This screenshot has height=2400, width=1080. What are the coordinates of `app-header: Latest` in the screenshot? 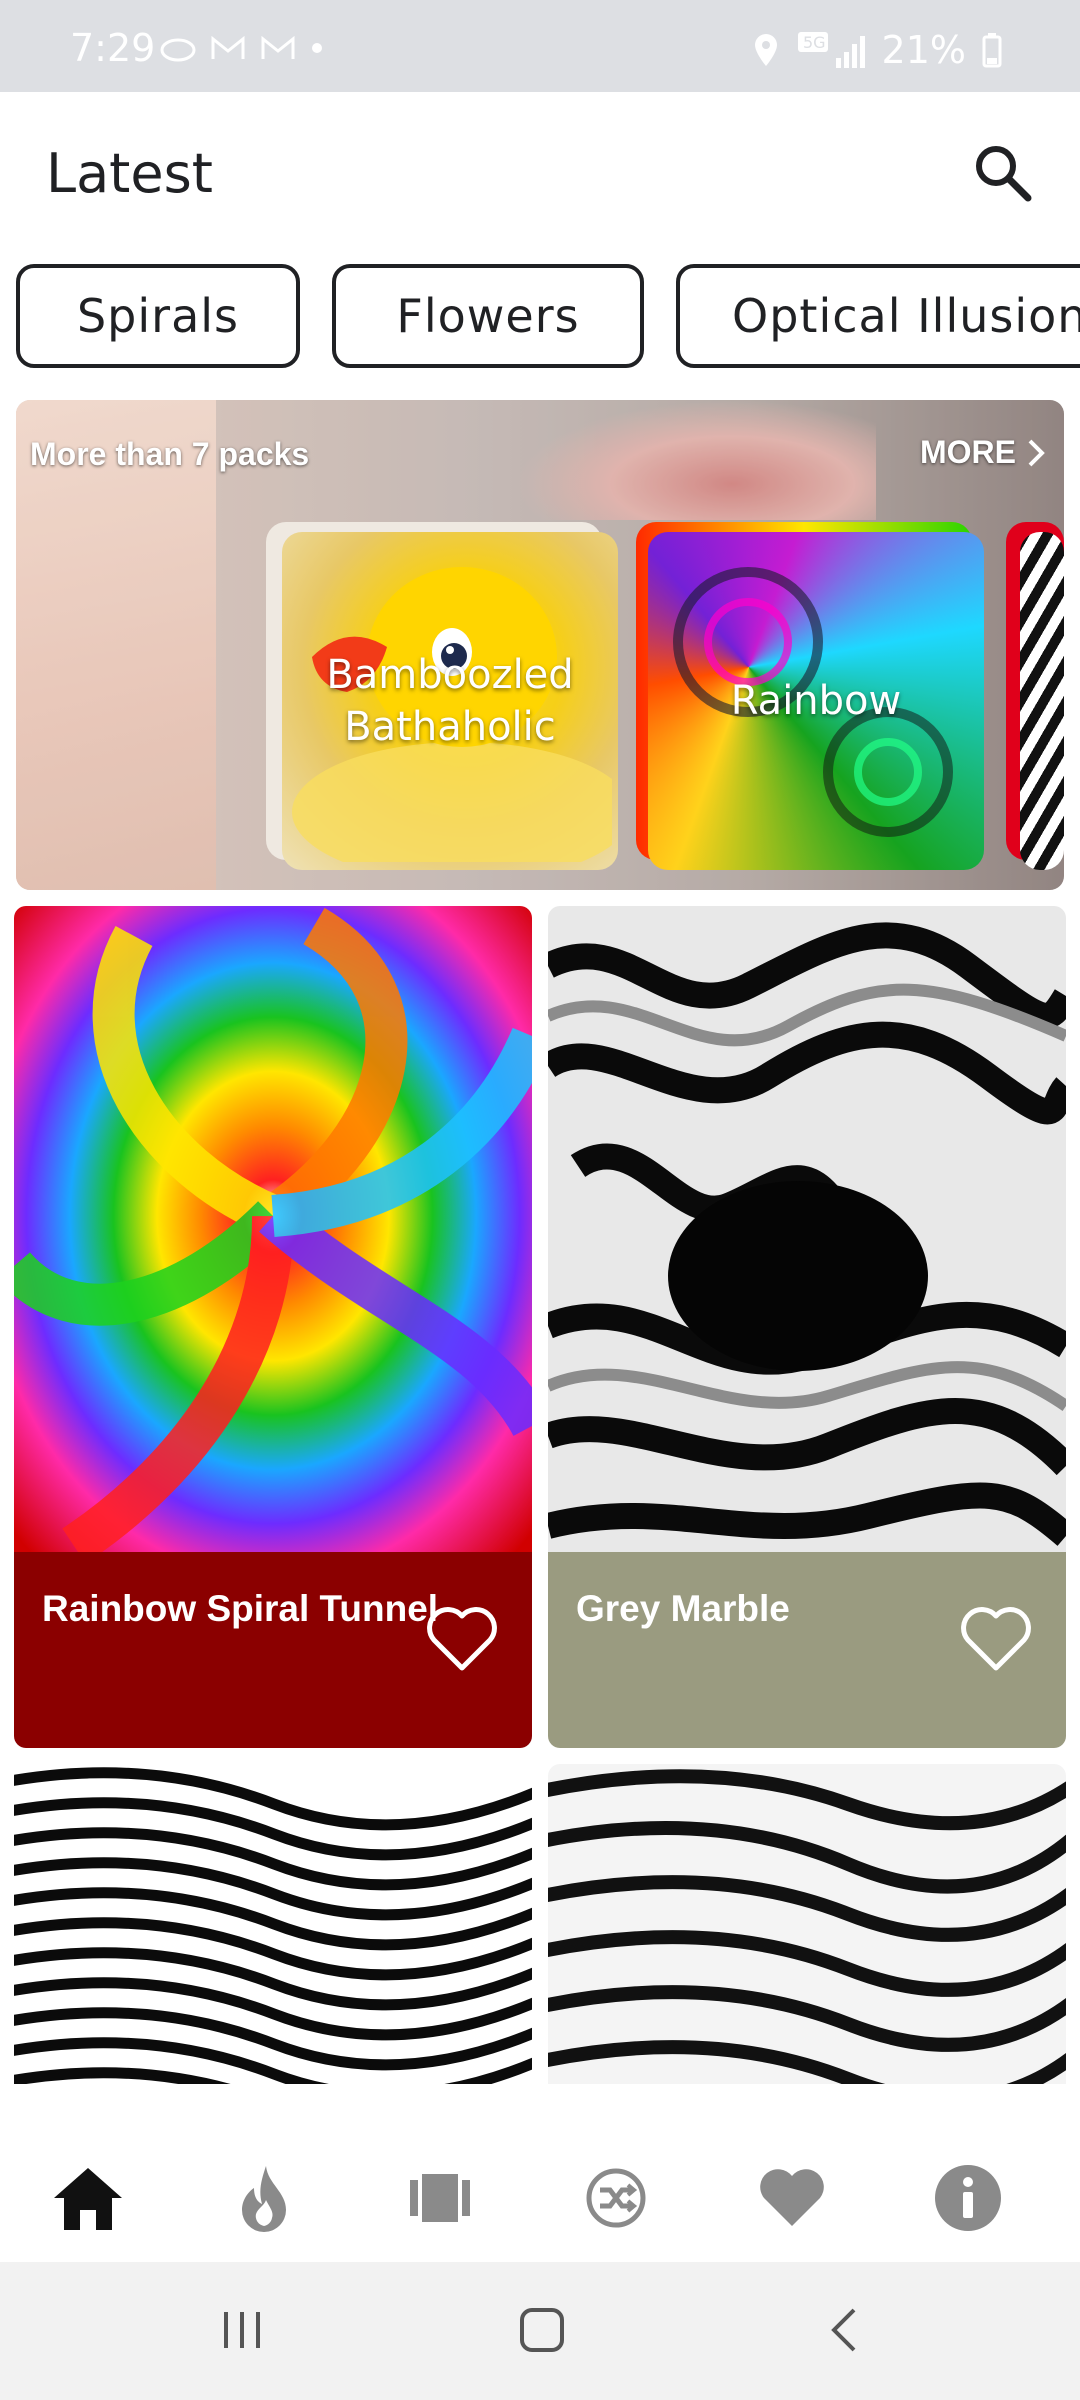 It's located at (540, 172).